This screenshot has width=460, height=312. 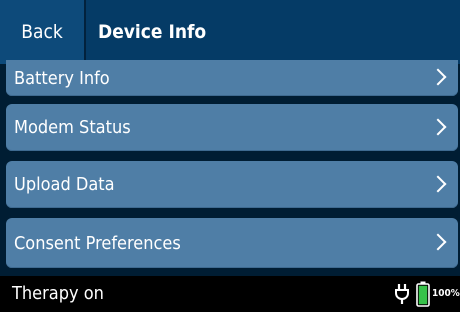 What do you see at coordinates (232, 127) in the screenshot?
I see `menu-item-modem-status: Modem Status` at bounding box center [232, 127].